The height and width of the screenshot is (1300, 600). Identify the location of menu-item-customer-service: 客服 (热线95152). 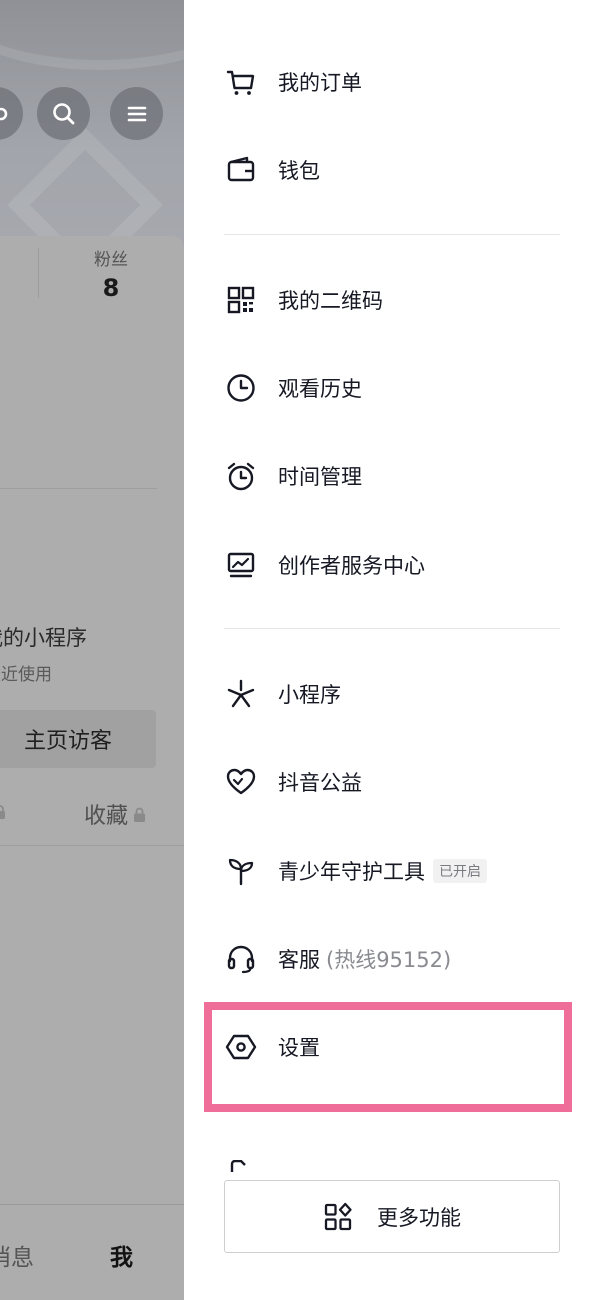
(394, 959).